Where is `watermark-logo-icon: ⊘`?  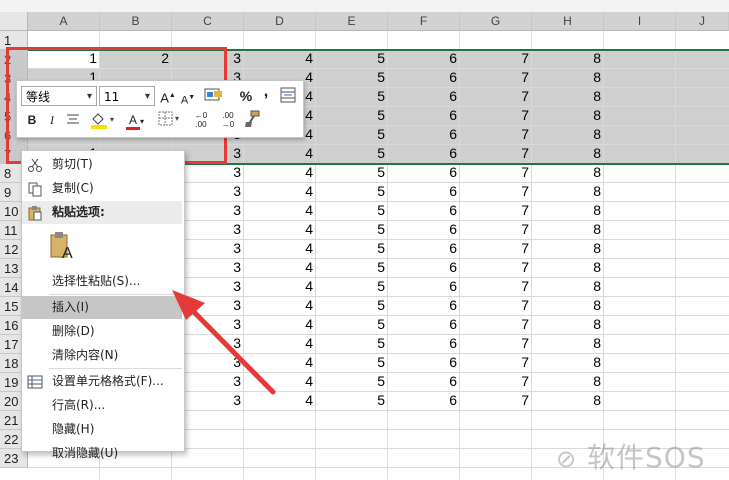 watermark-logo-icon: ⊘ is located at coordinates (567, 459).